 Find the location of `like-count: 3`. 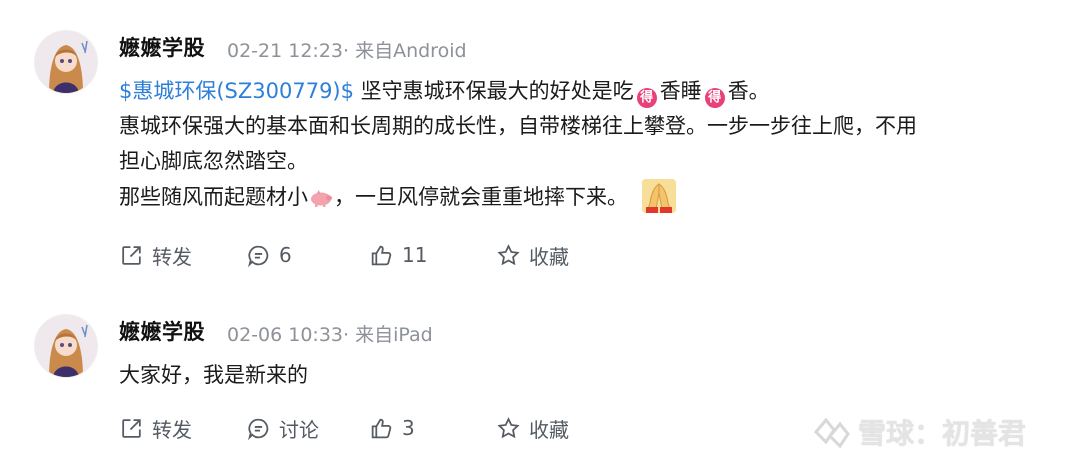

like-count: 3 is located at coordinates (408, 428).